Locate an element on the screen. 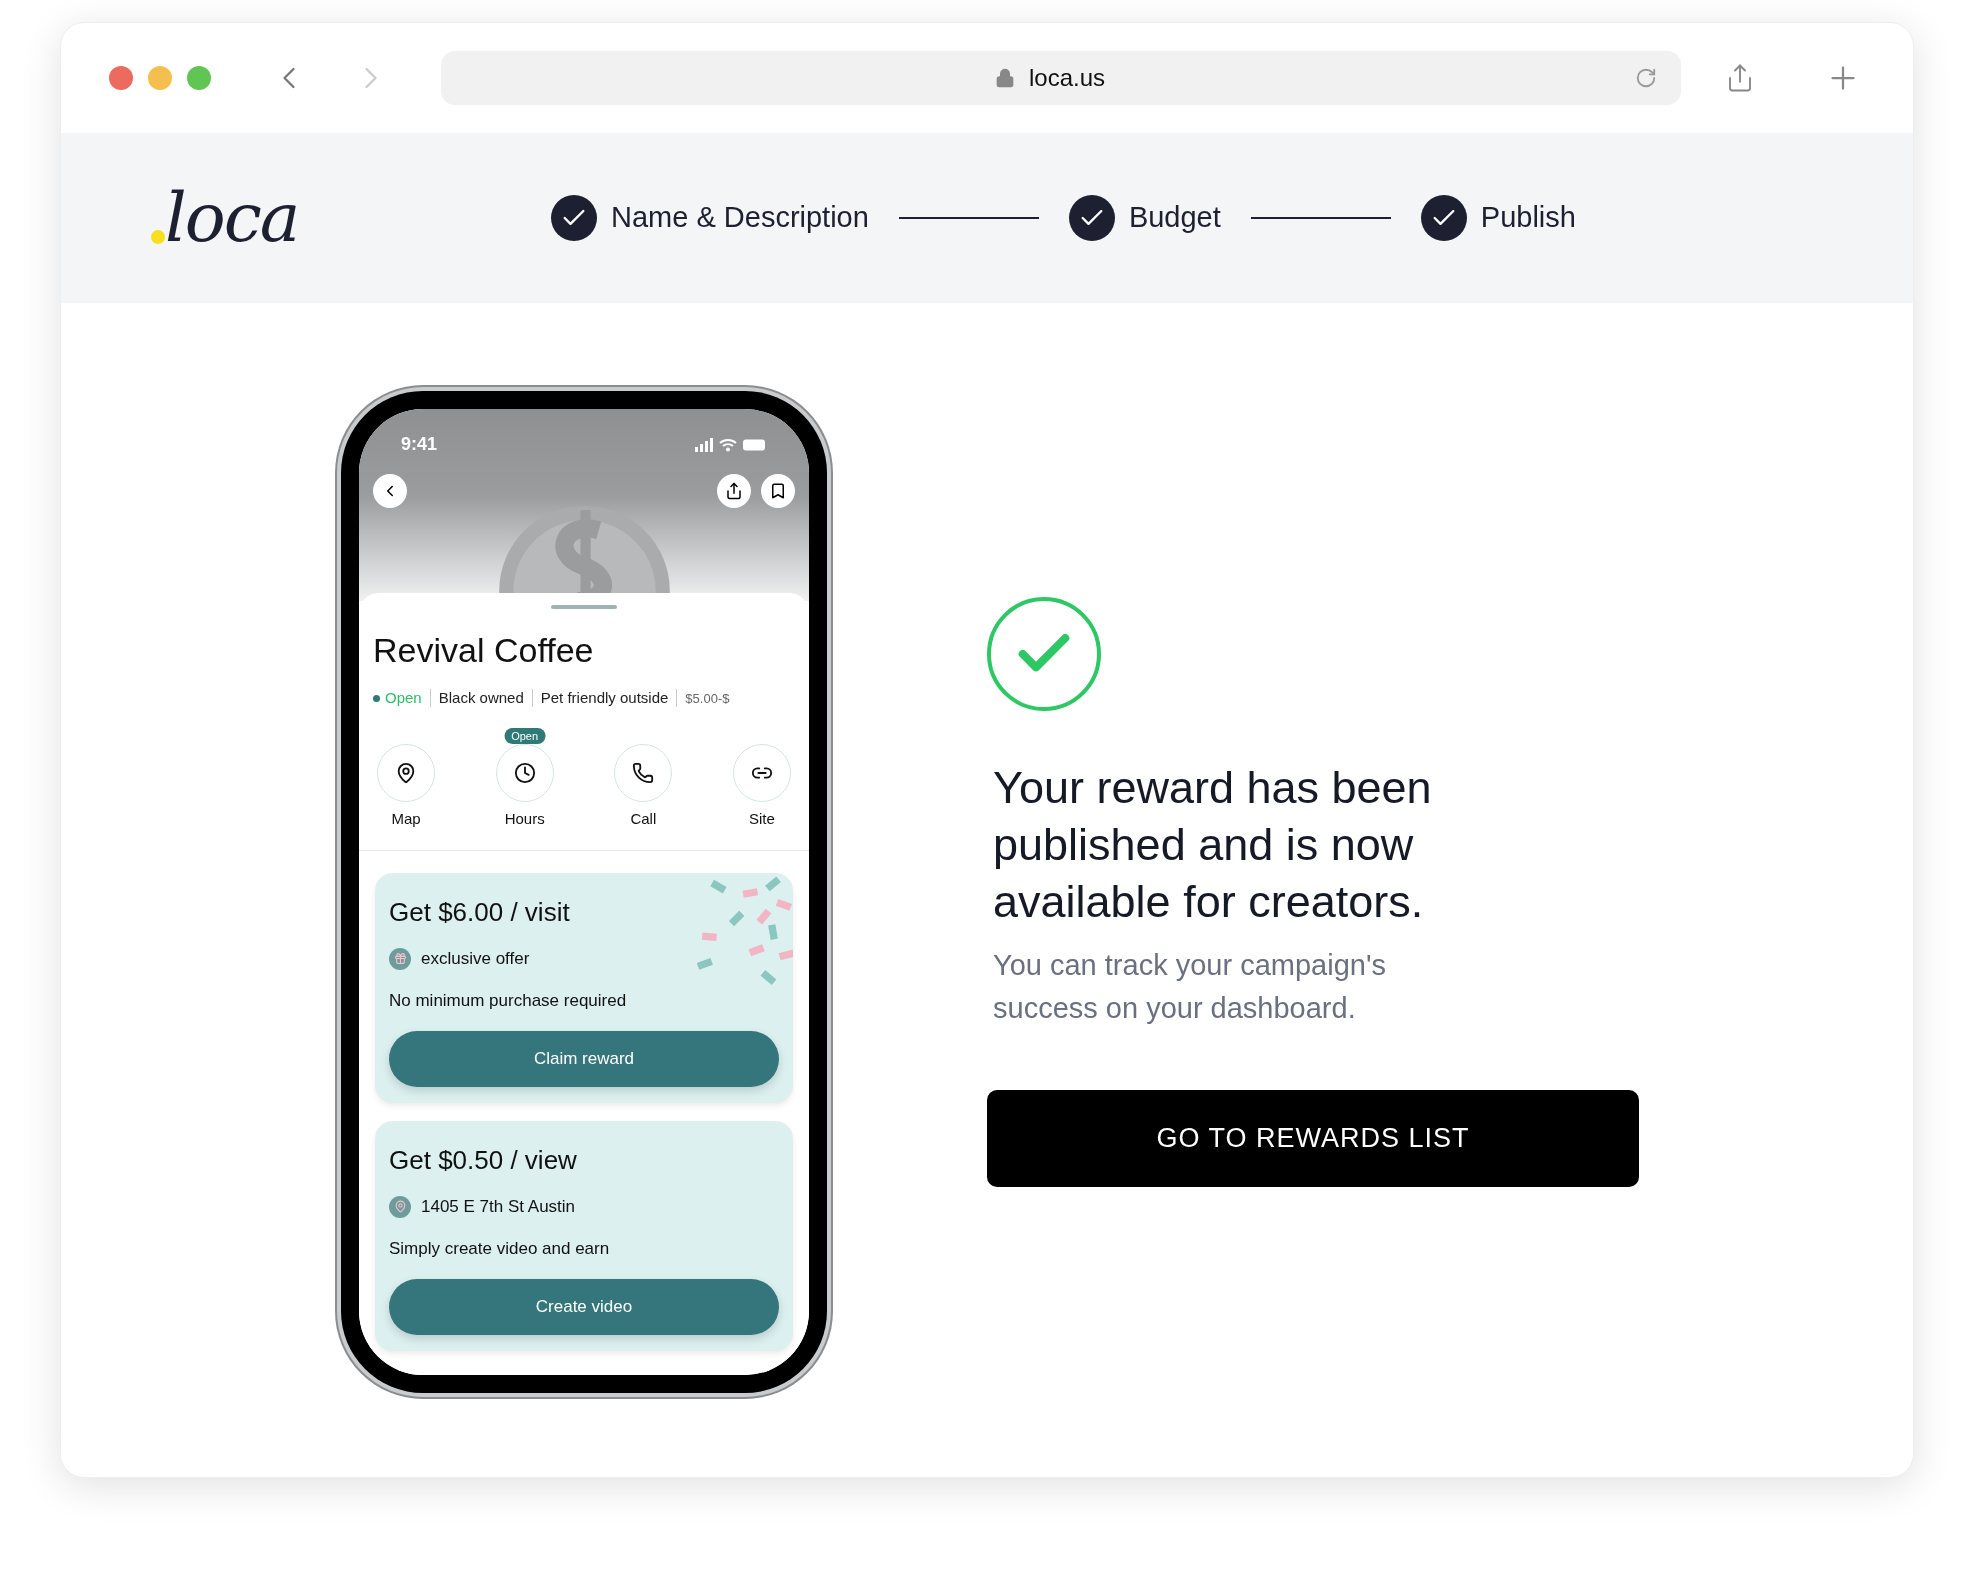  wifi-icon is located at coordinates (728, 444).